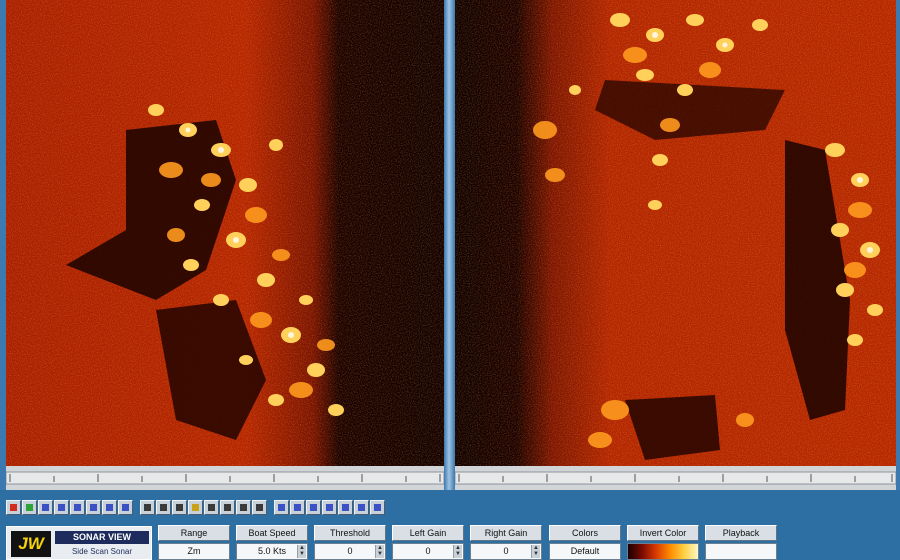 This screenshot has width=900, height=560. I want to click on save-icon, so click(163, 507).